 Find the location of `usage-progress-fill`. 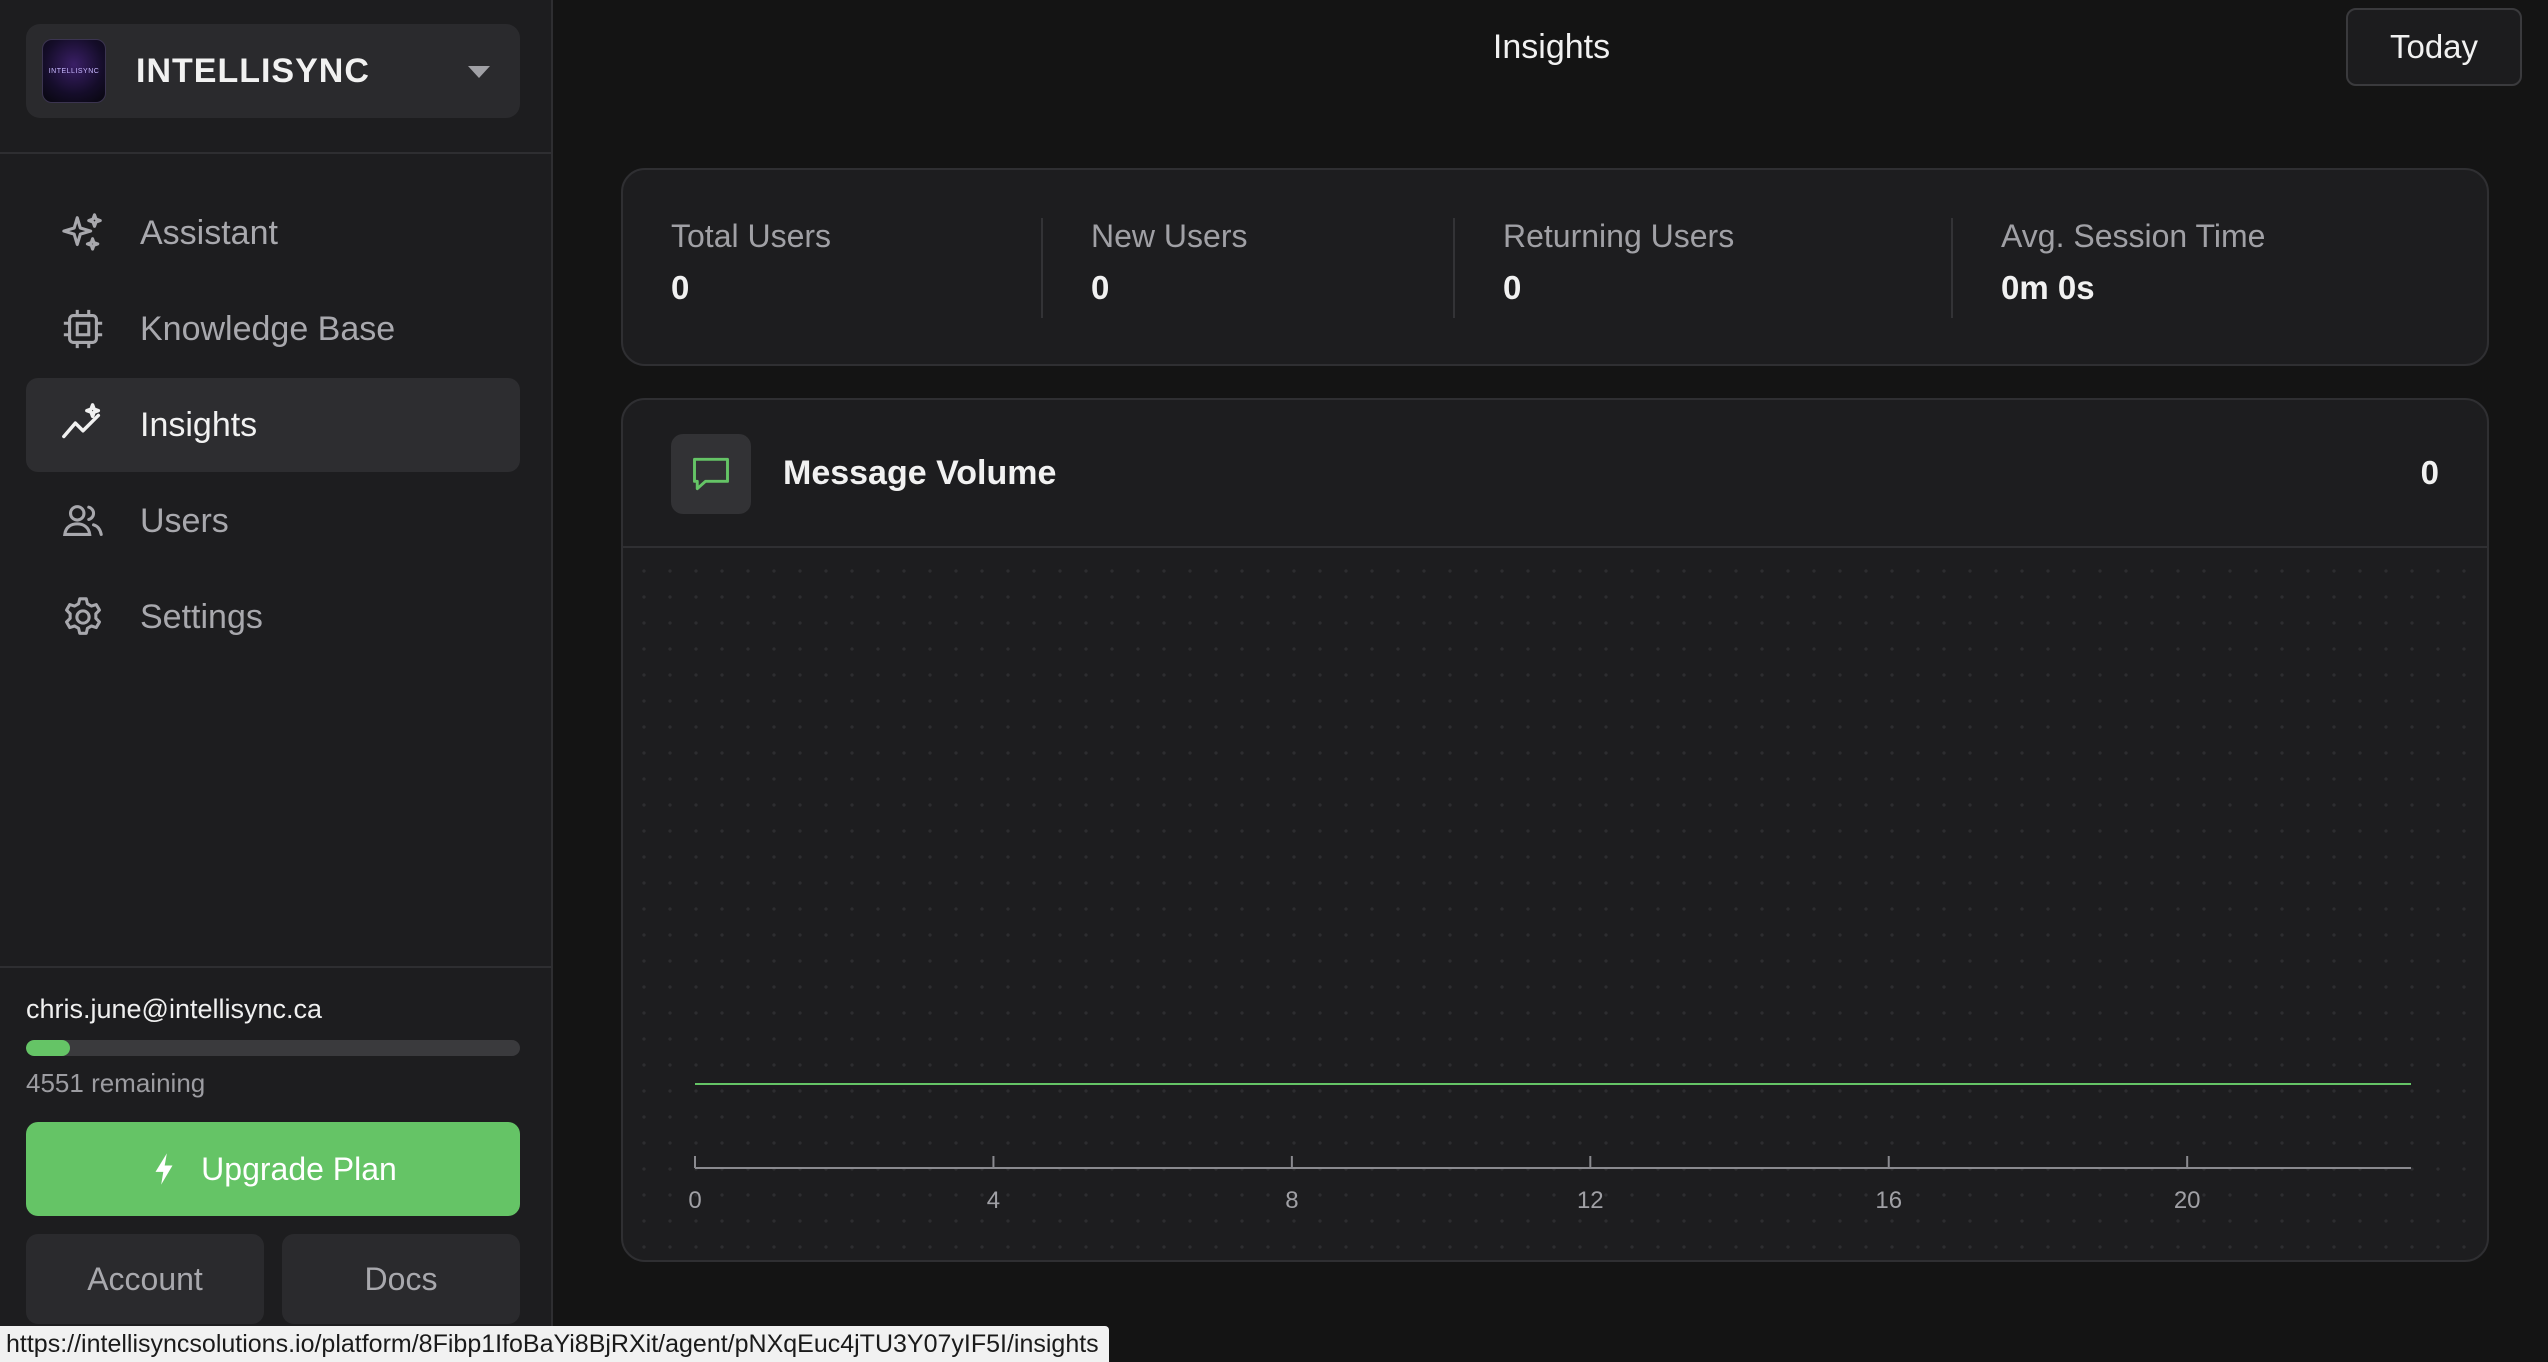

usage-progress-fill is located at coordinates (48, 1048).